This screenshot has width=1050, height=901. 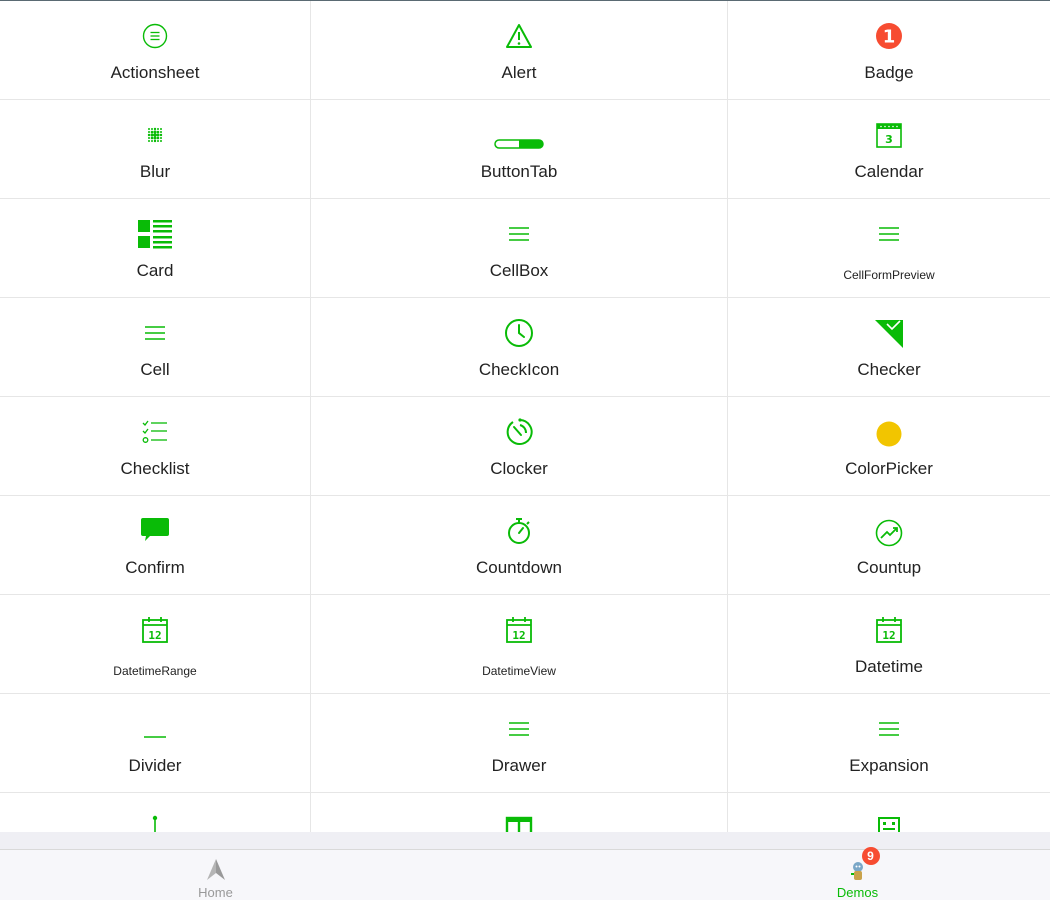 I want to click on grid-item-label: Countup, so click(x=889, y=567).